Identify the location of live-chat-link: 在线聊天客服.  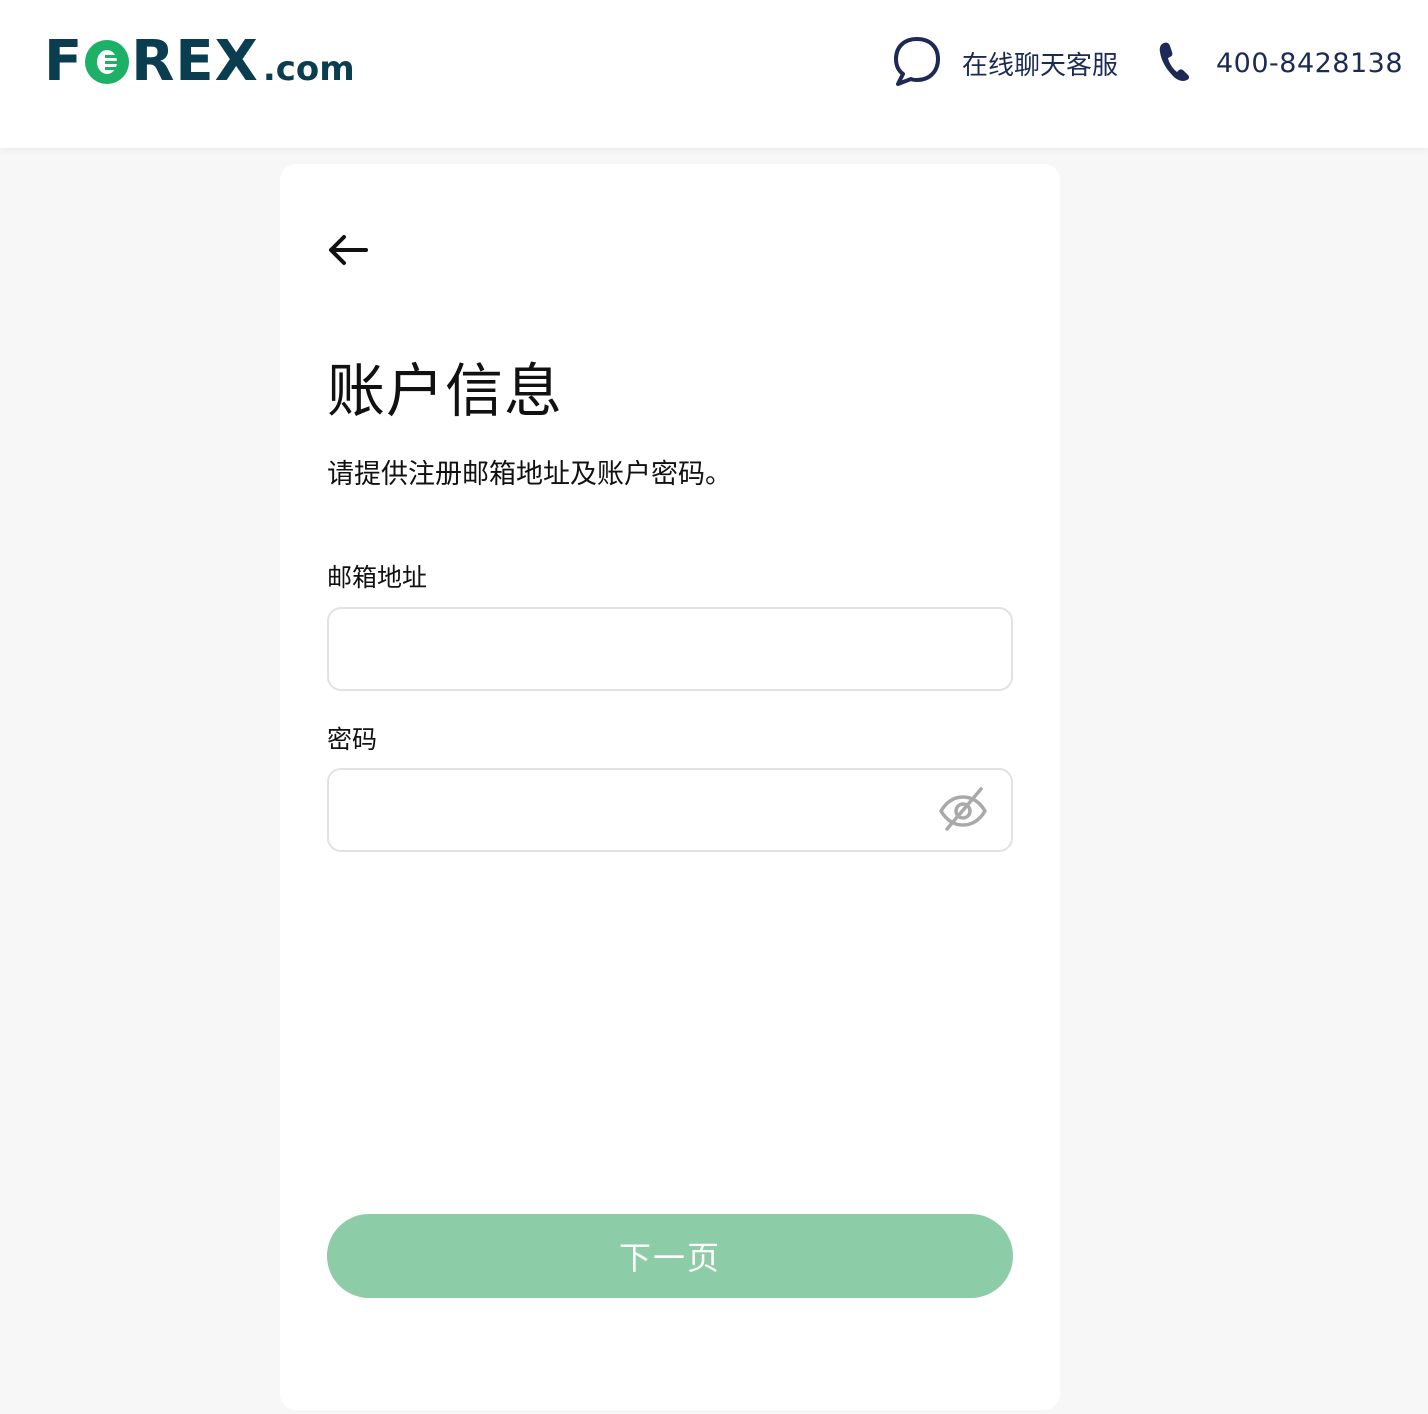
(1005, 63).